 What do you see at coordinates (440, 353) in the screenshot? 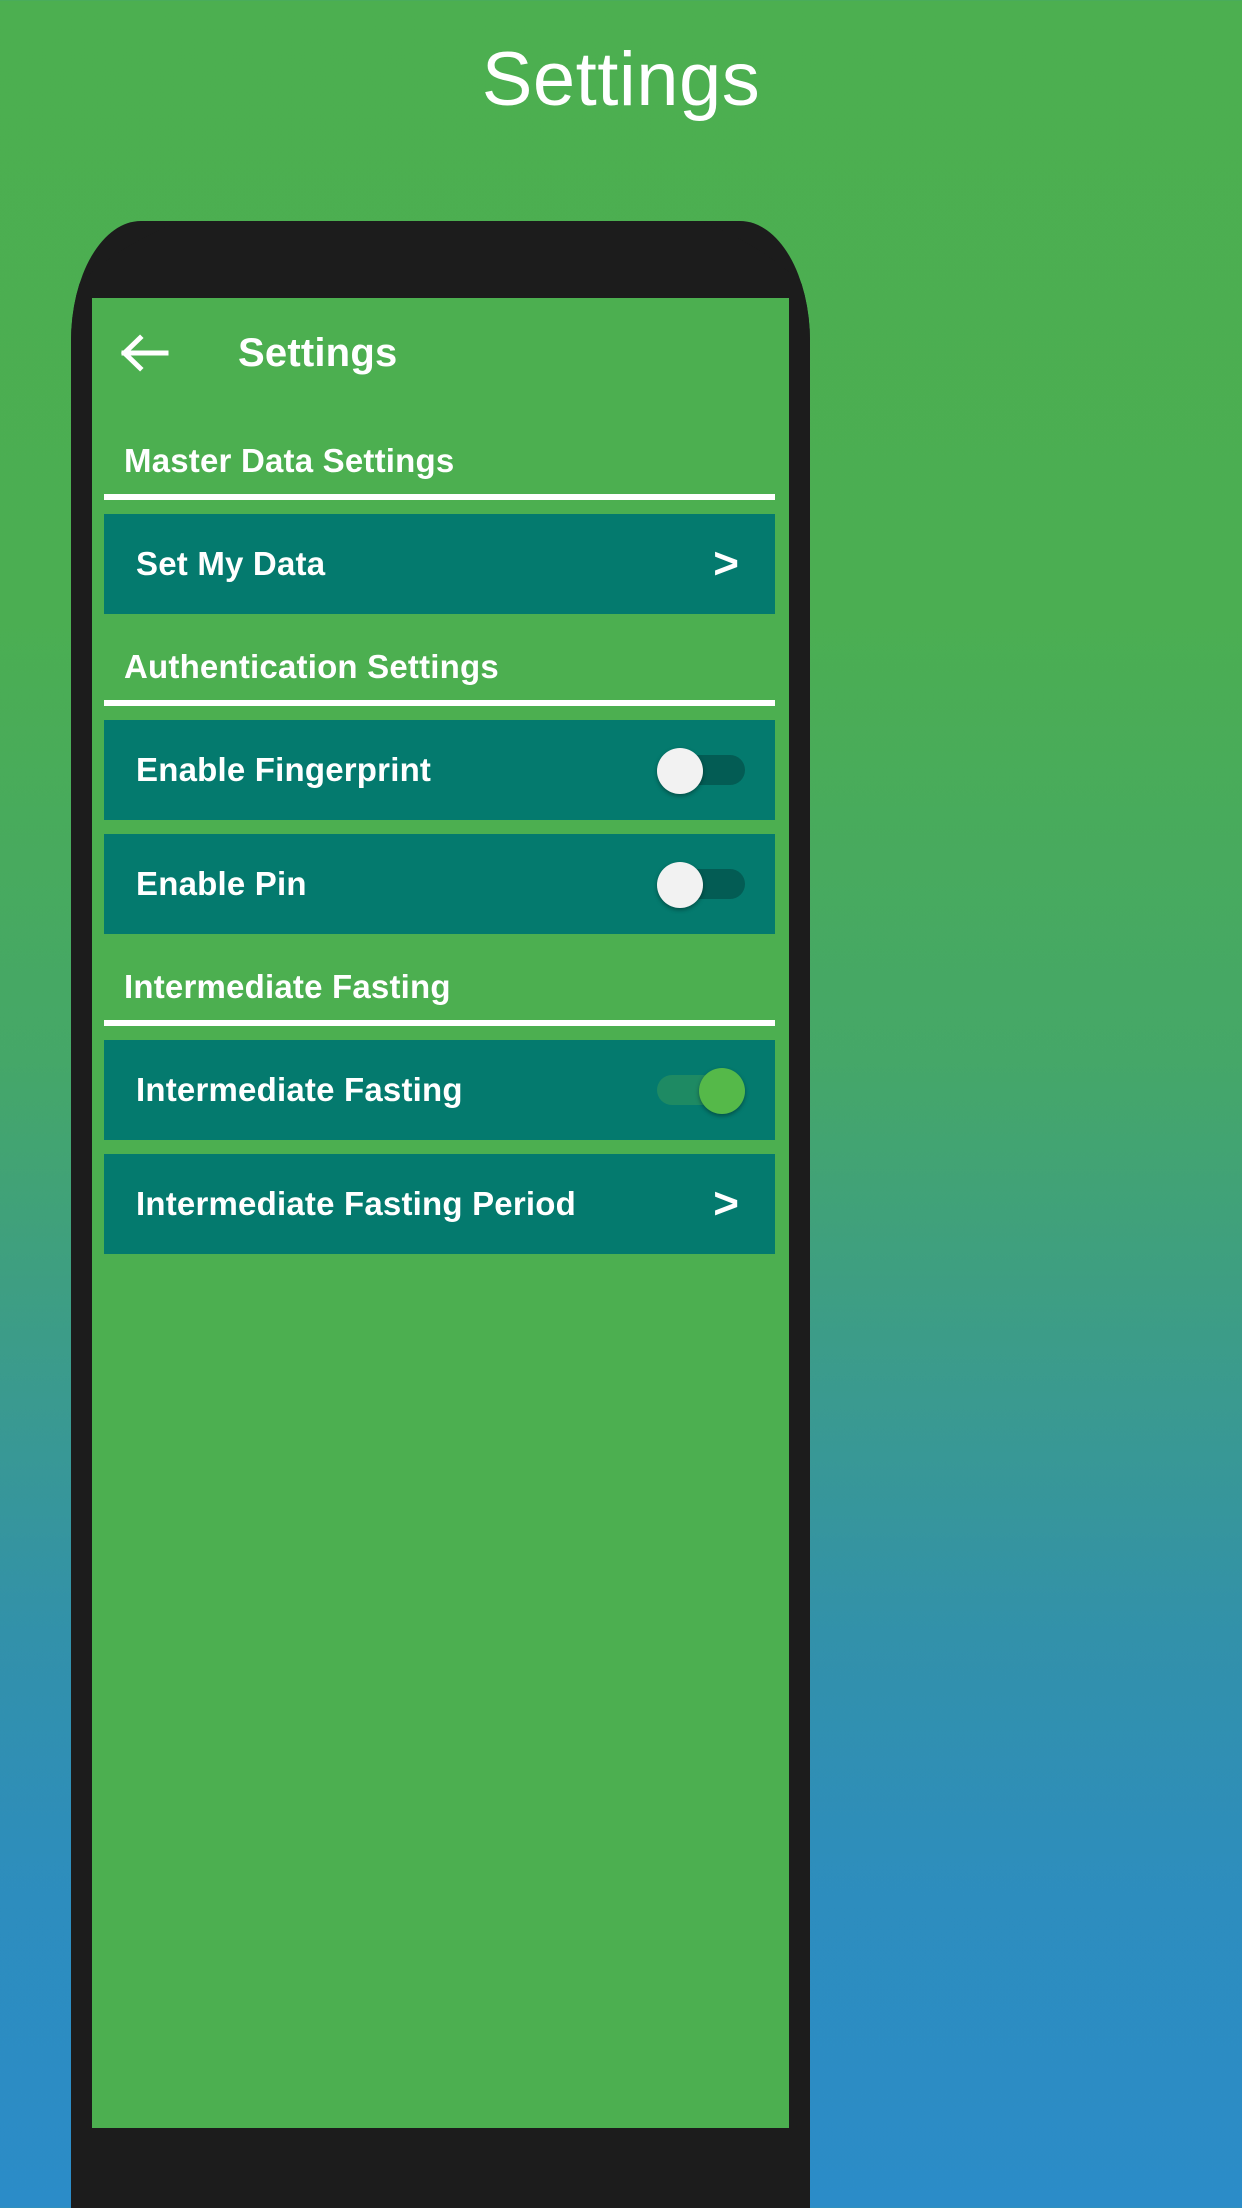
I see `app-bar: Settings` at bounding box center [440, 353].